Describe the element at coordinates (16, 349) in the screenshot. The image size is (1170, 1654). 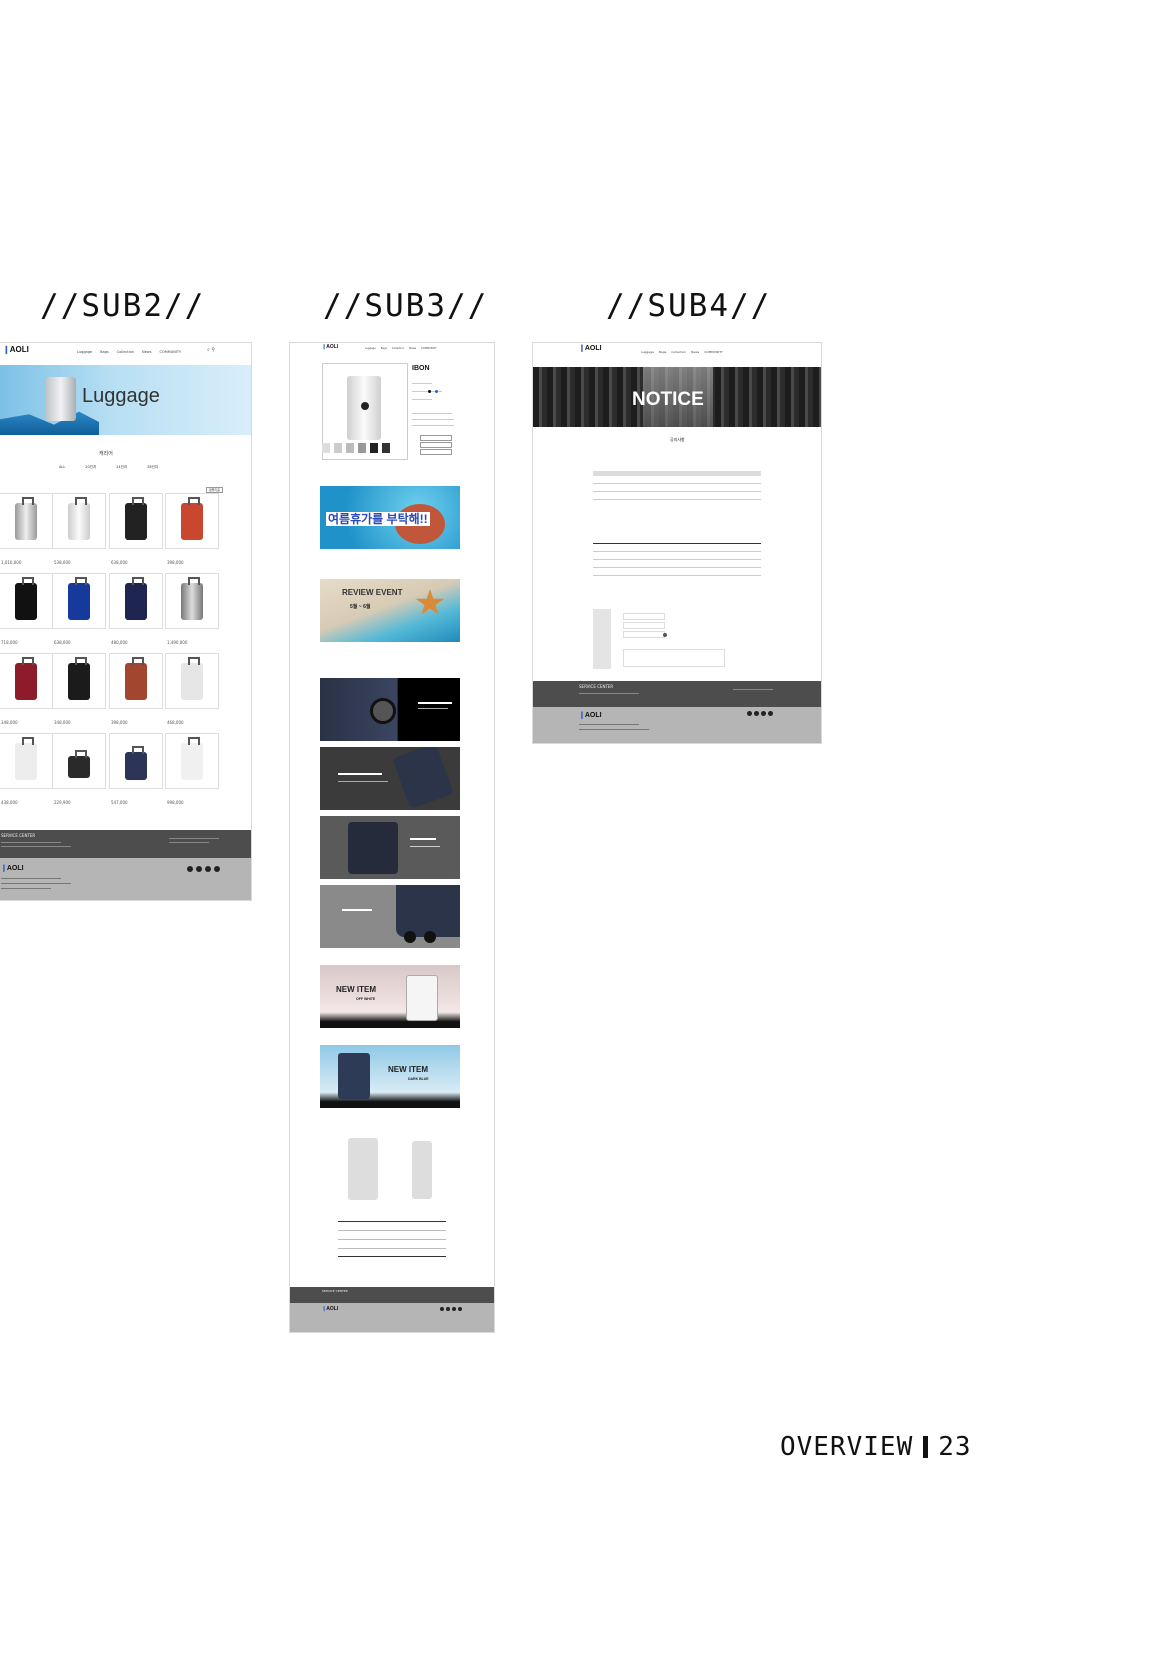
I see `sub2-logo: ❙AOLI` at that location.